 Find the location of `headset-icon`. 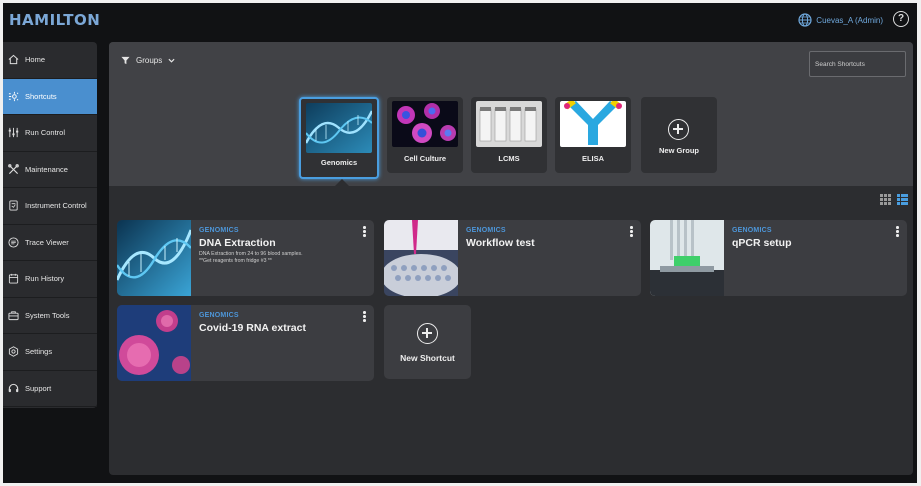

headset-icon is located at coordinates (13, 387).